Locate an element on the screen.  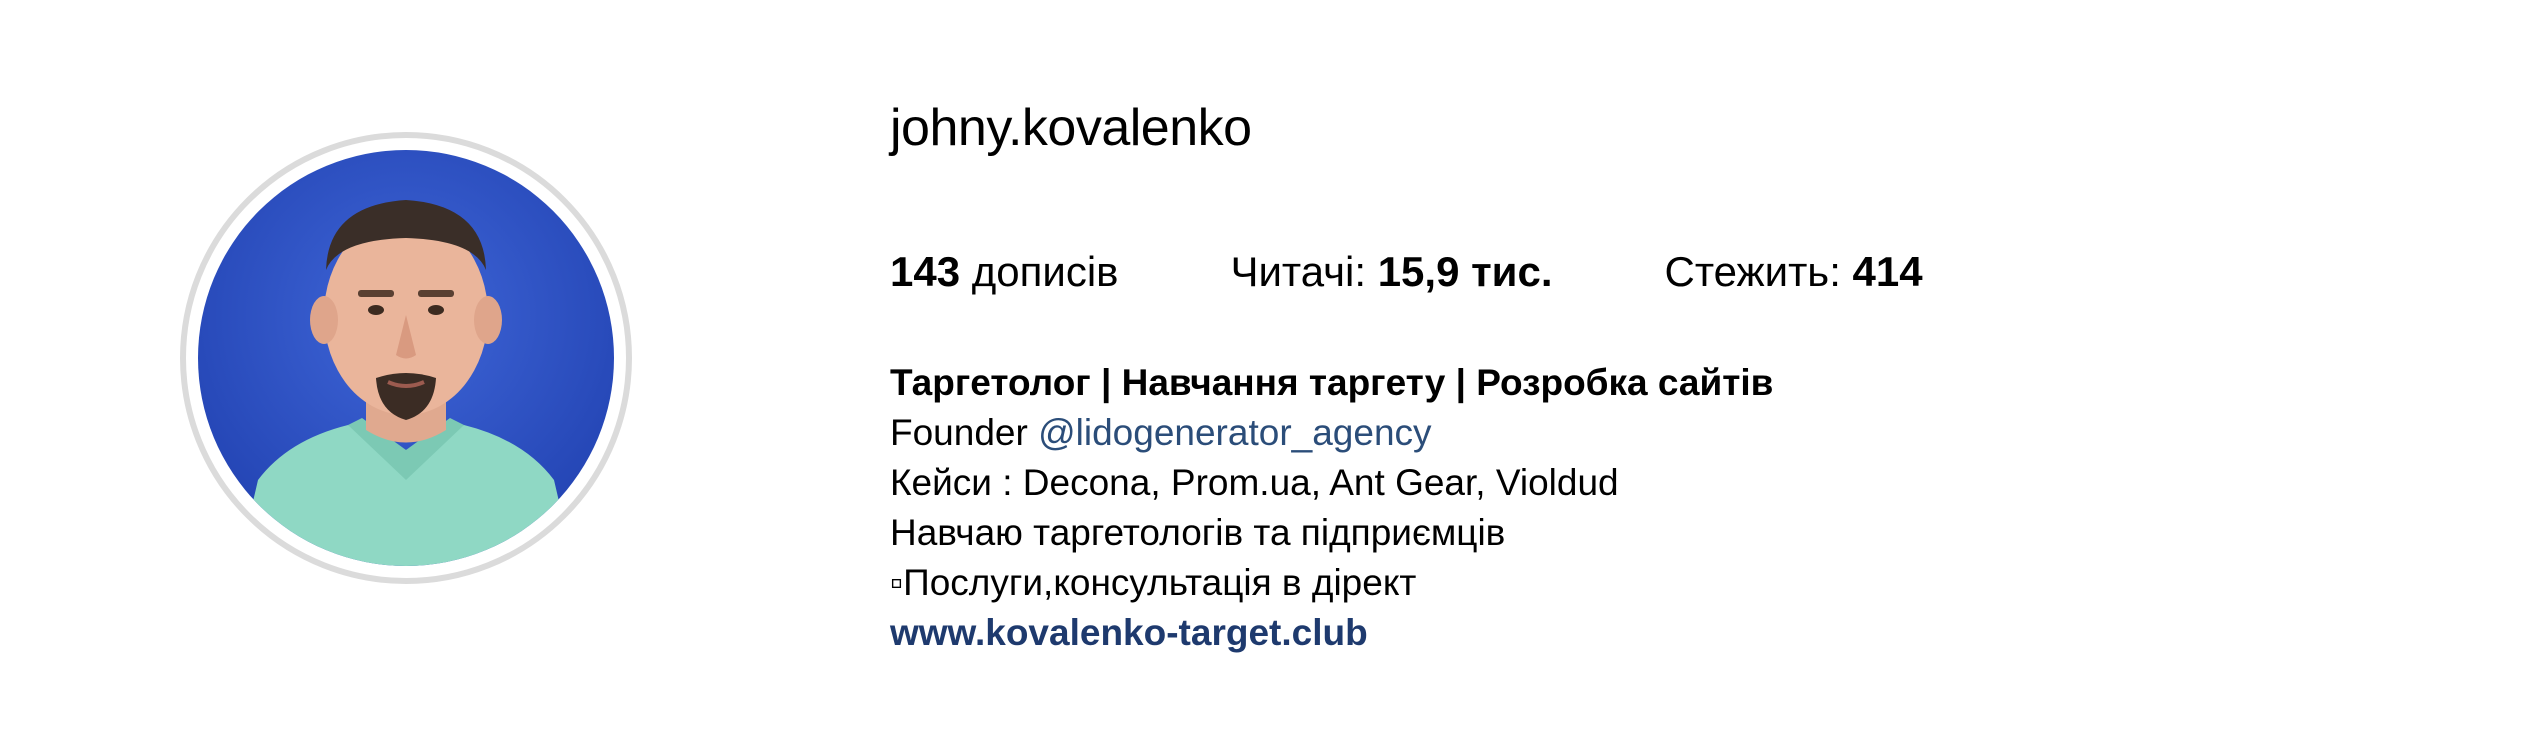
bio-founder-line: Founder @lidogenerator_agency is located at coordinates (1331, 433).